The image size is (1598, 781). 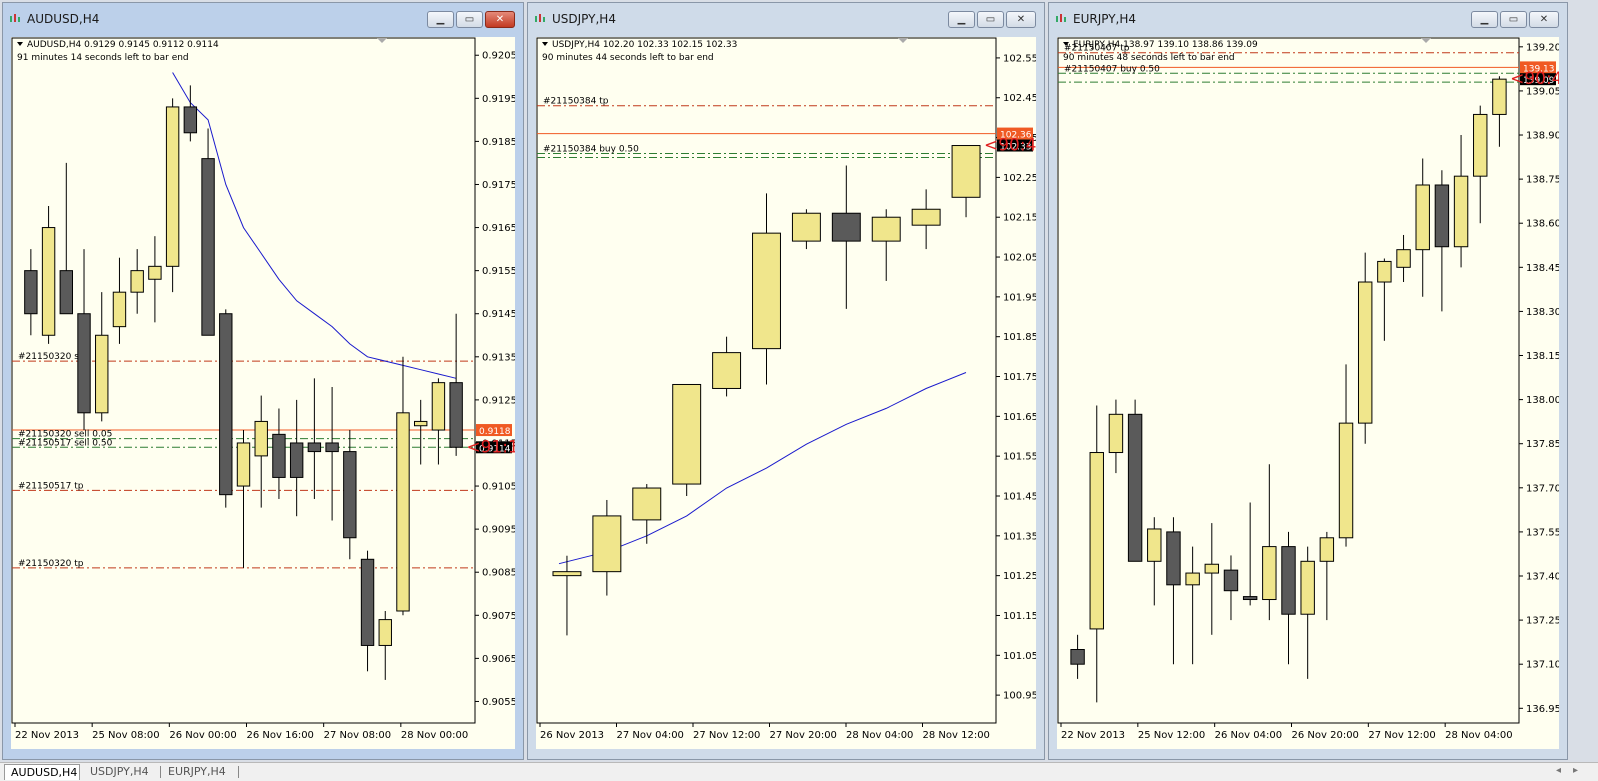 What do you see at coordinates (498, 314) in the screenshot?
I see `y-tick-label: 0.9145` at bounding box center [498, 314].